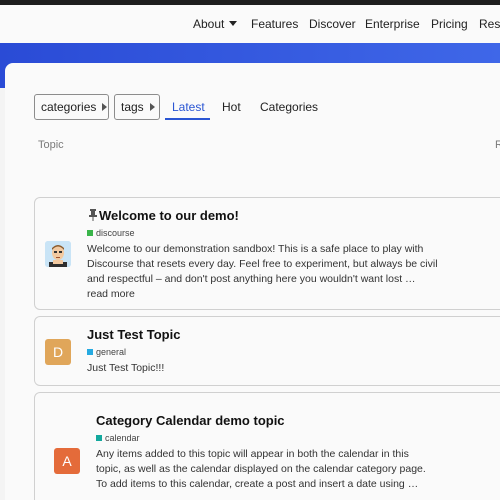 The width and height of the screenshot is (500, 500). What do you see at coordinates (122, 438) in the screenshot?
I see `category-label: calendar` at bounding box center [122, 438].